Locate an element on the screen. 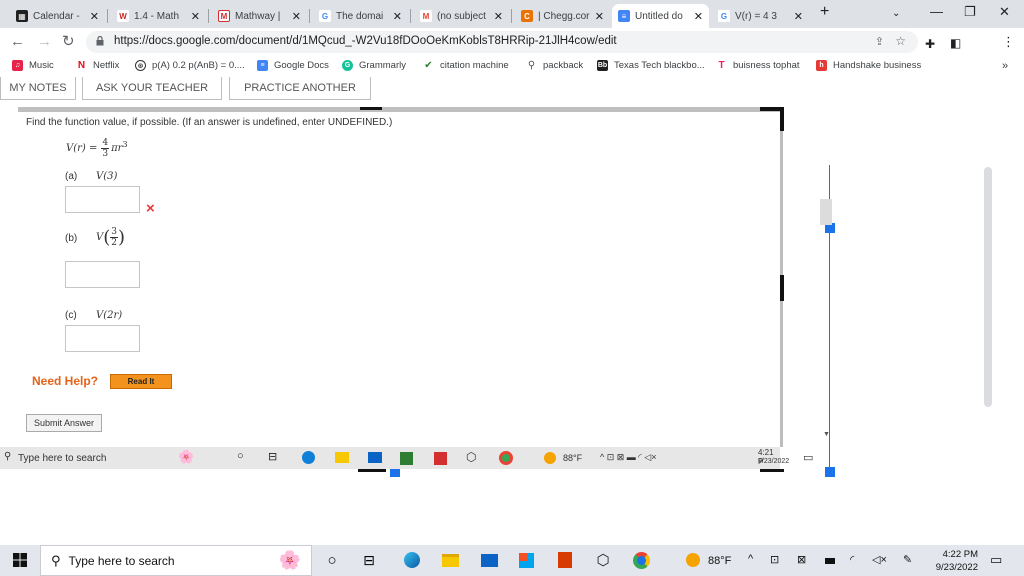  chevron-up-icon: ^ is located at coordinates (750, 559).